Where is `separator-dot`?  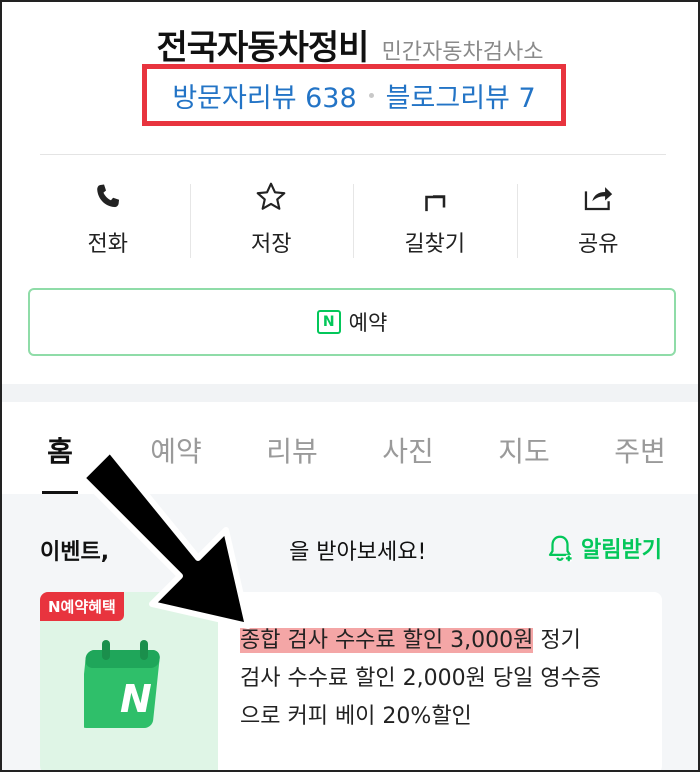
separator-dot is located at coordinates (371, 95).